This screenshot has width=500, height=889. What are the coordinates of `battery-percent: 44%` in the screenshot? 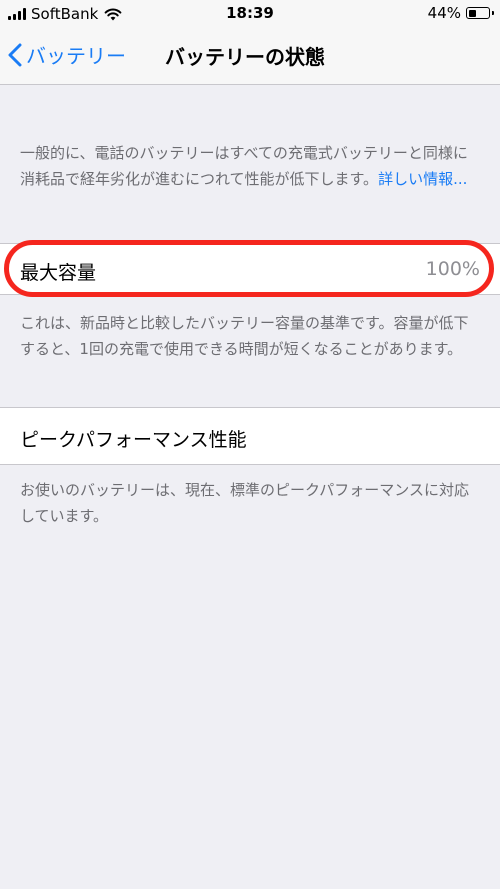 It's located at (444, 13).